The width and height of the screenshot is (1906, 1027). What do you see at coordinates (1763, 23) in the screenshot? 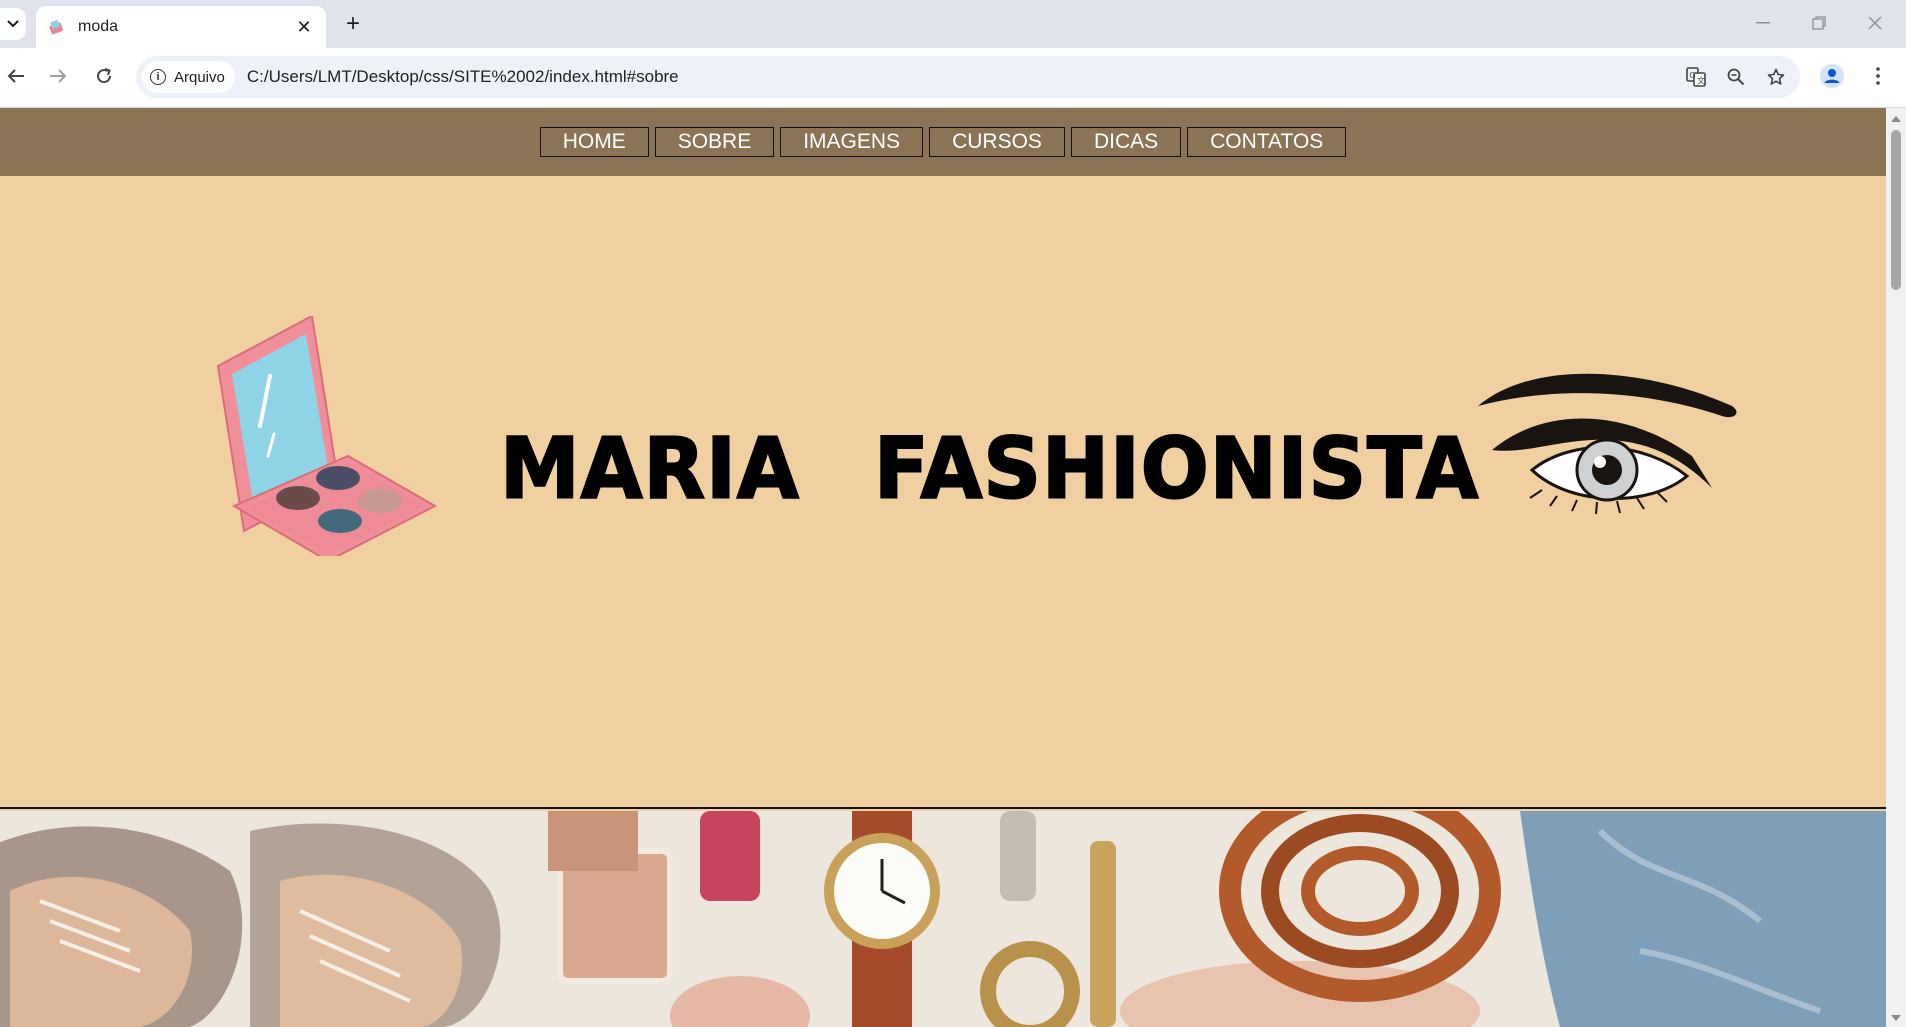
I see `minimize-icon` at bounding box center [1763, 23].